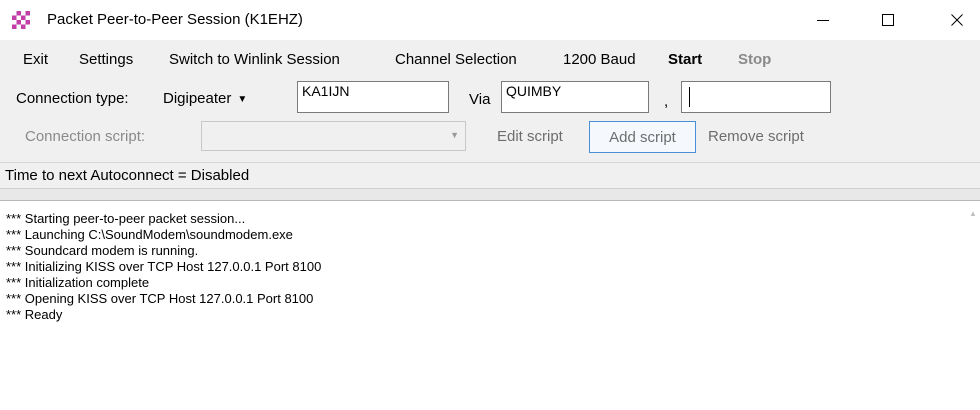  Describe the element at coordinates (35, 60) in the screenshot. I see `menu-exit: Exit` at that location.